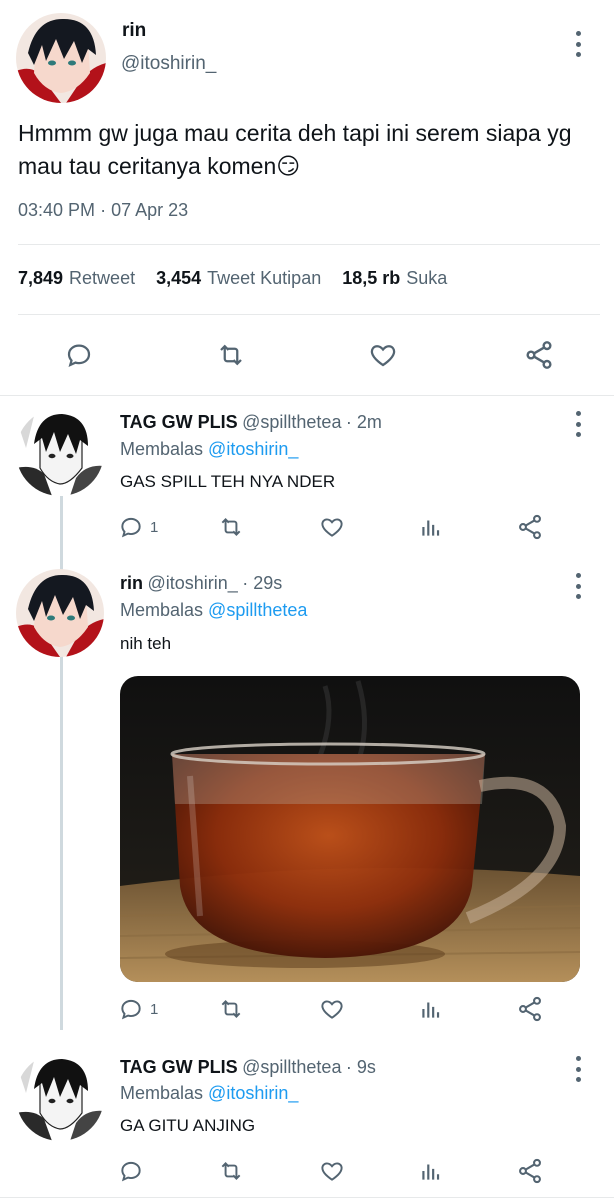  I want to click on tweet-timestamp: 03:40 PM · 07 Apr 23, so click(103, 210).